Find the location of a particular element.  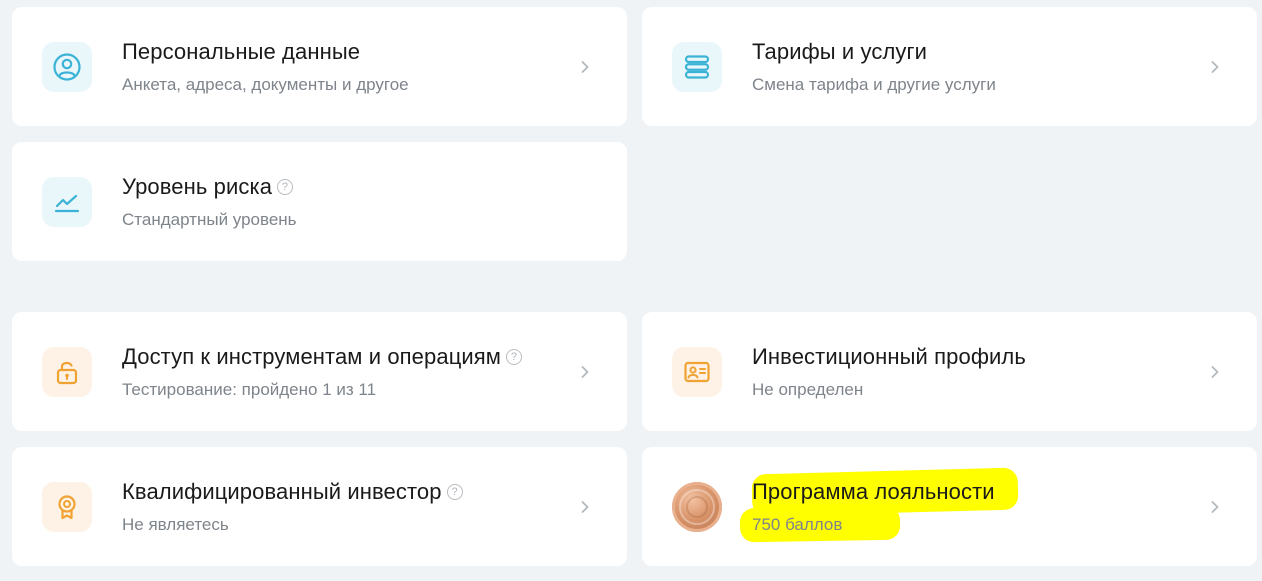

card-title: Уровень риска ? is located at coordinates (208, 187).